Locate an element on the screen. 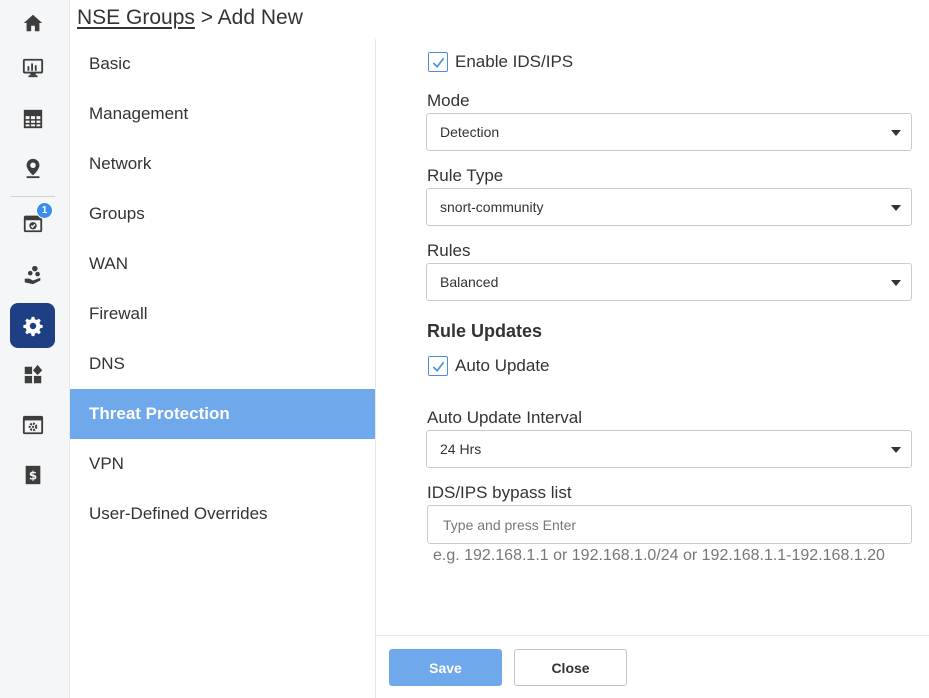 The image size is (929, 698). window-gear-icon is located at coordinates (32, 424).